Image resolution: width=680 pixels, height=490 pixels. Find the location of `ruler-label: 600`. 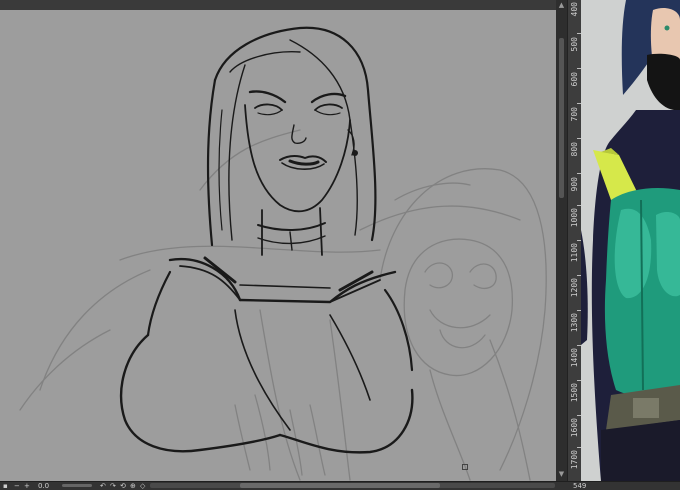

ruler-label: 600 is located at coordinates (574, 79).